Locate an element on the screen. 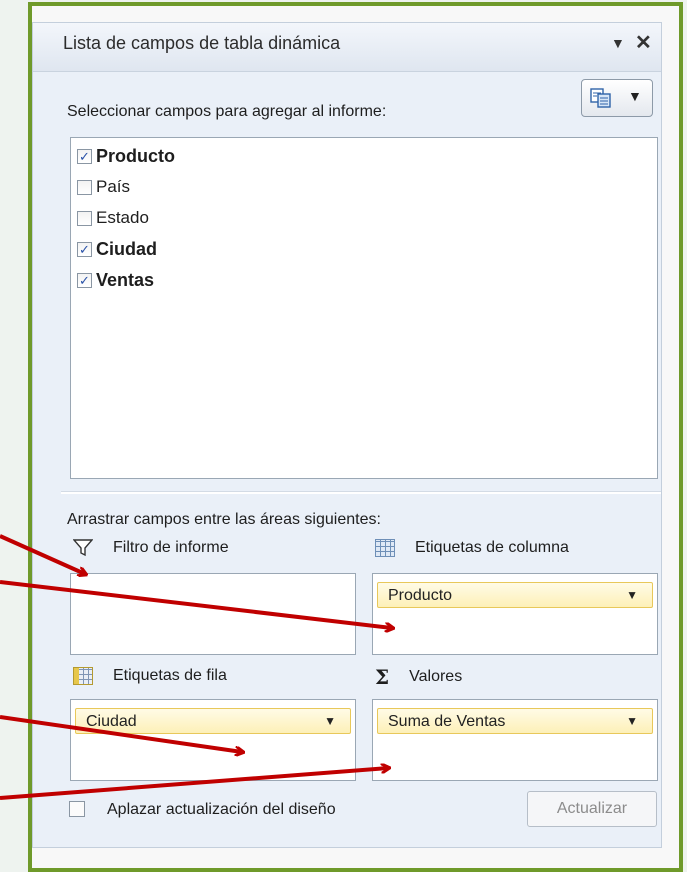 The height and width of the screenshot is (872, 687). row-labels-title: Etiquetas de fila is located at coordinates (170, 675).